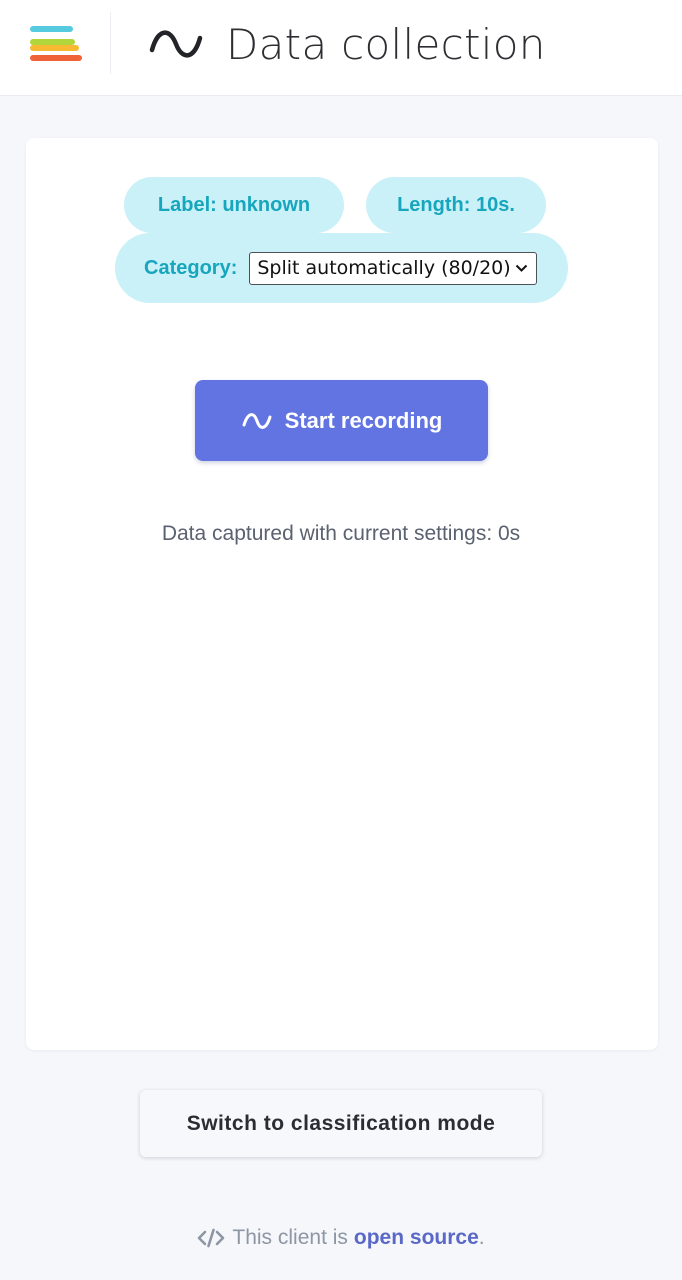  Describe the element at coordinates (456, 205) in the screenshot. I see `length-badge: Length: 10s.` at that location.